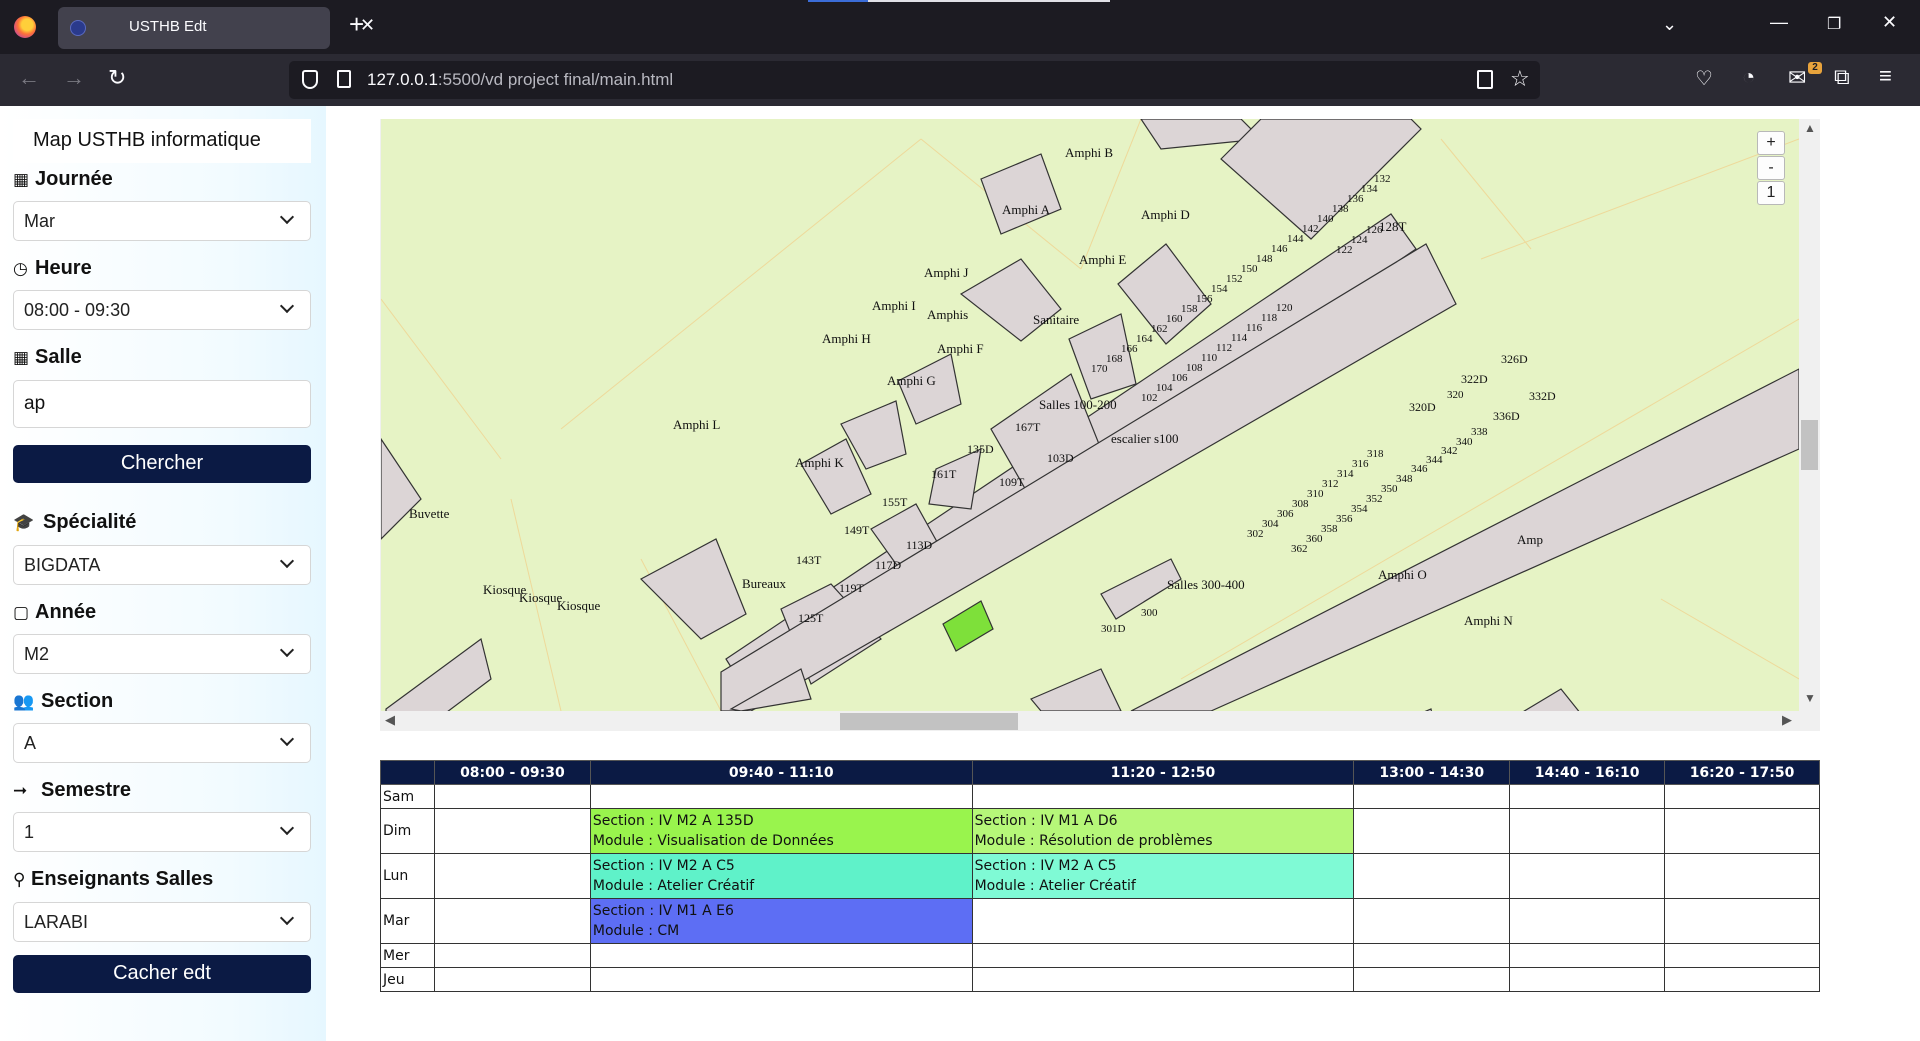  I want to click on forward-icon: →, so click(74, 78).